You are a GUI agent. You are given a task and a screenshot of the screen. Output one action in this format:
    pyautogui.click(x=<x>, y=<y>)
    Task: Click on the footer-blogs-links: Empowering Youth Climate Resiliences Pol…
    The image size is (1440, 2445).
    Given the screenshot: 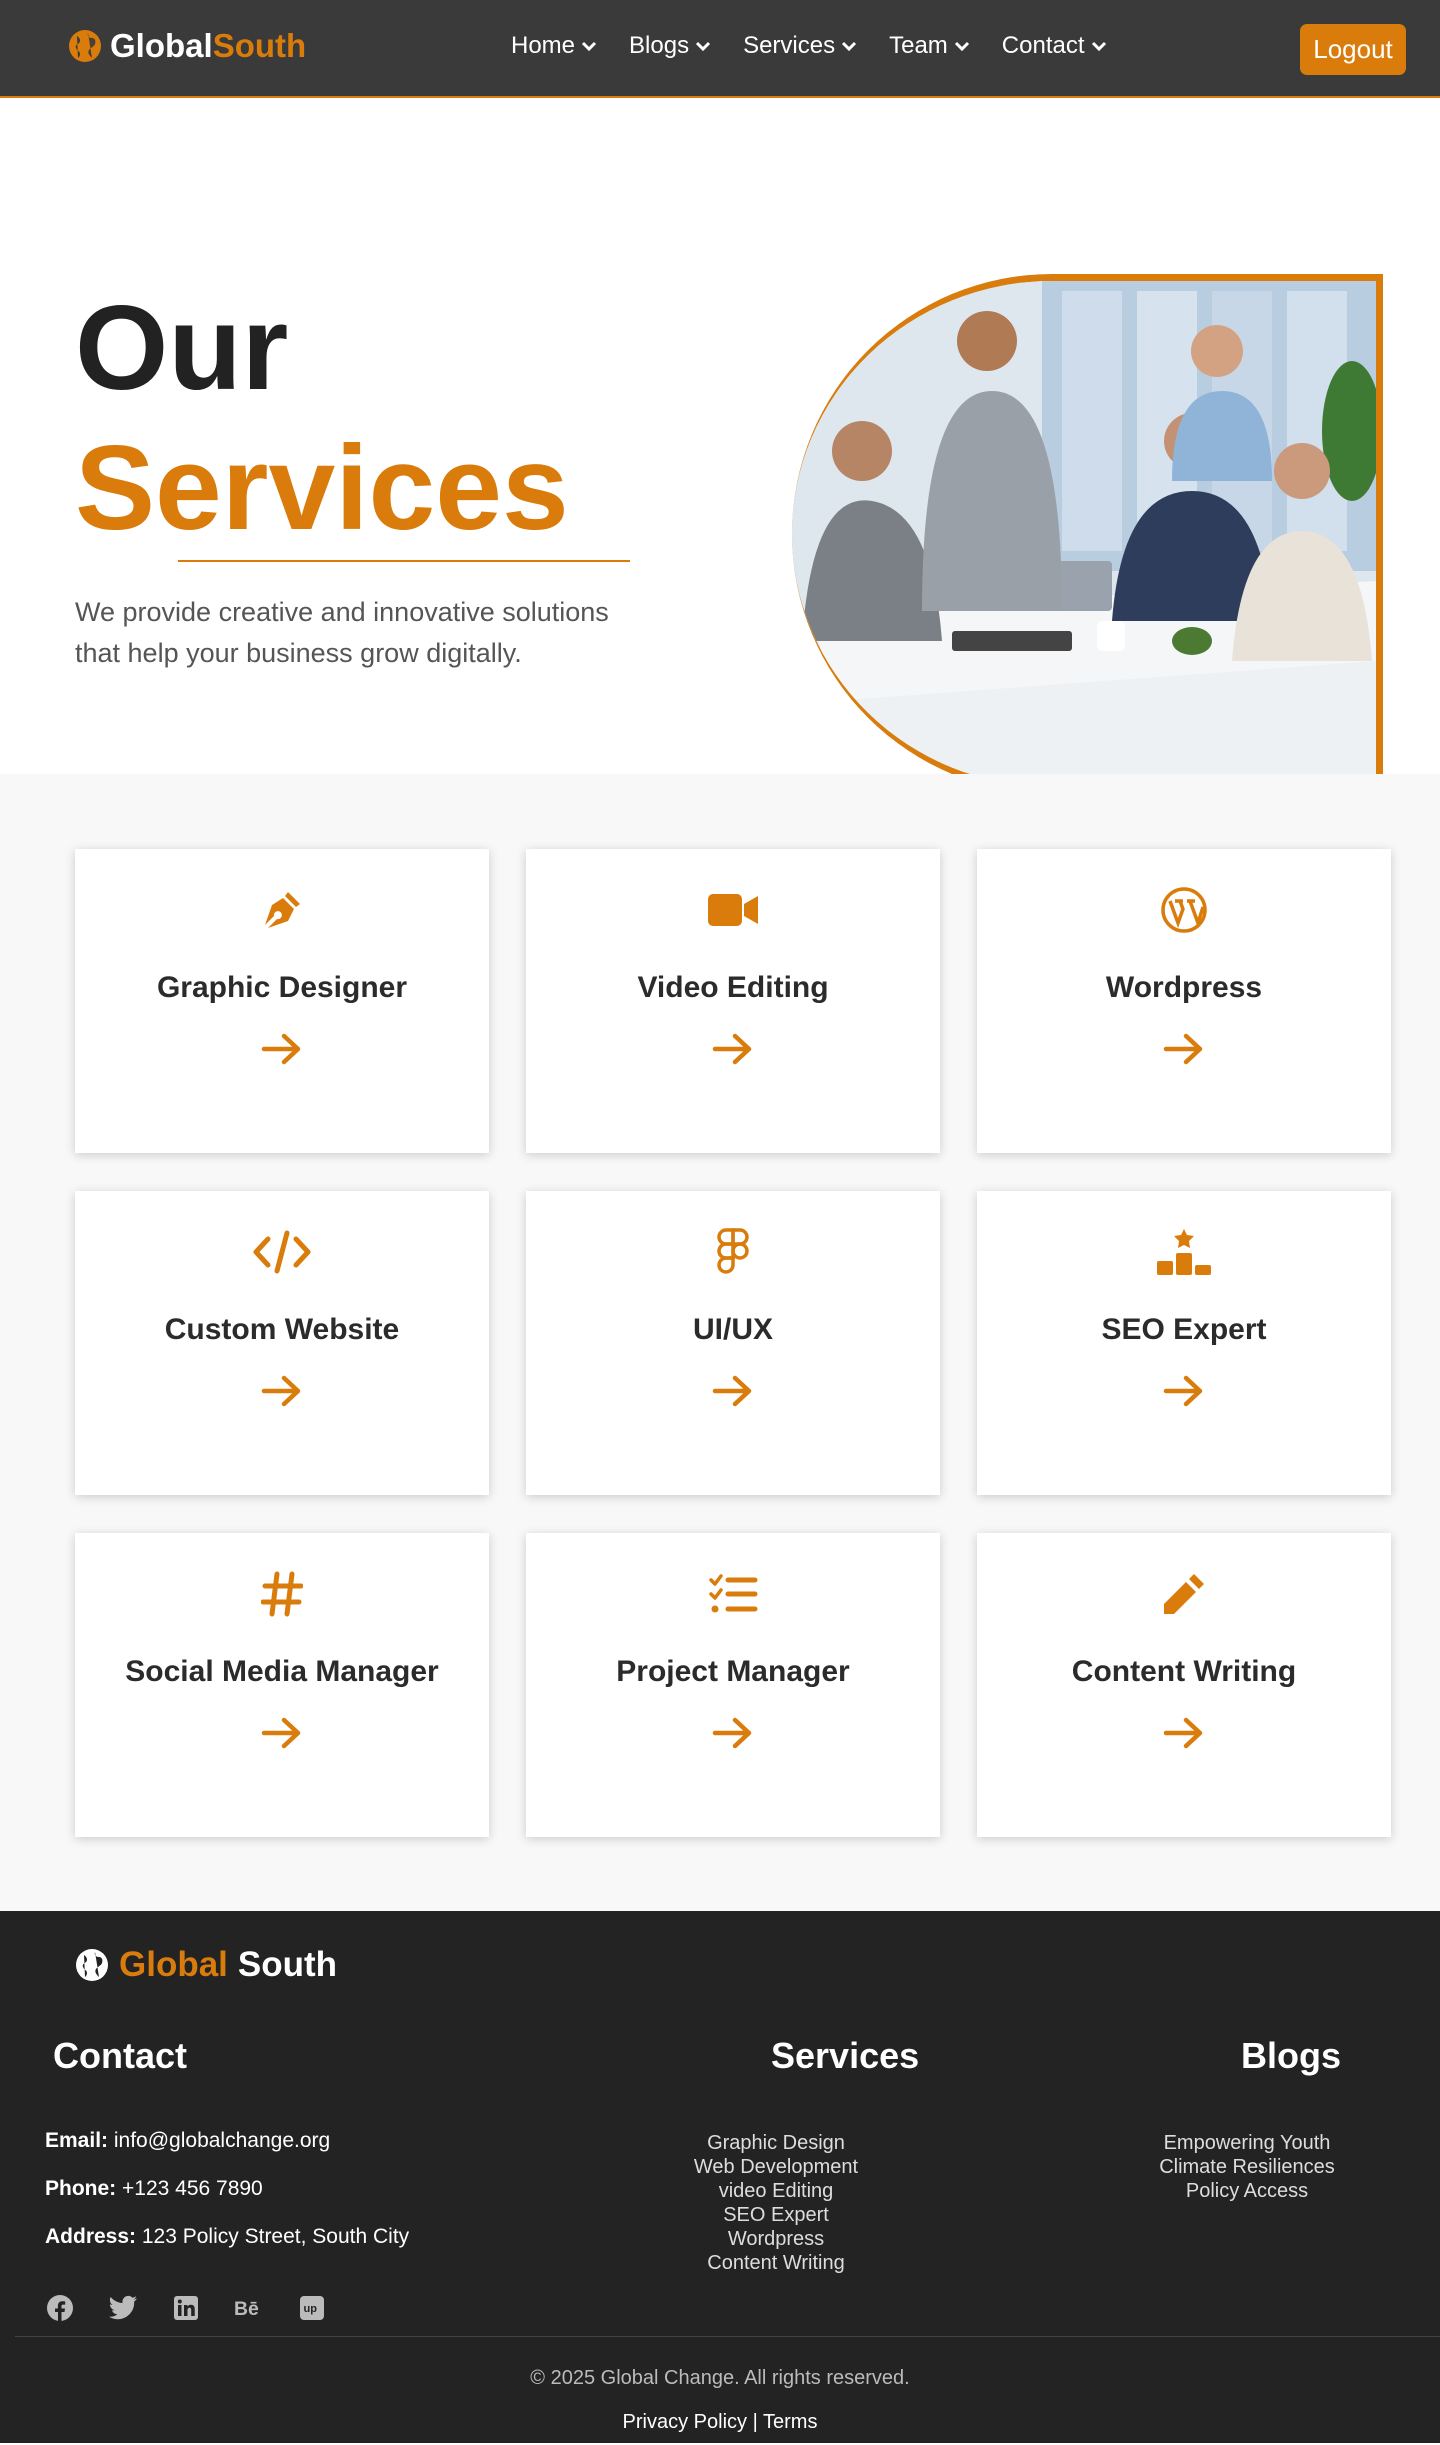 What is the action you would take?
    pyautogui.click(x=1247, y=2167)
    